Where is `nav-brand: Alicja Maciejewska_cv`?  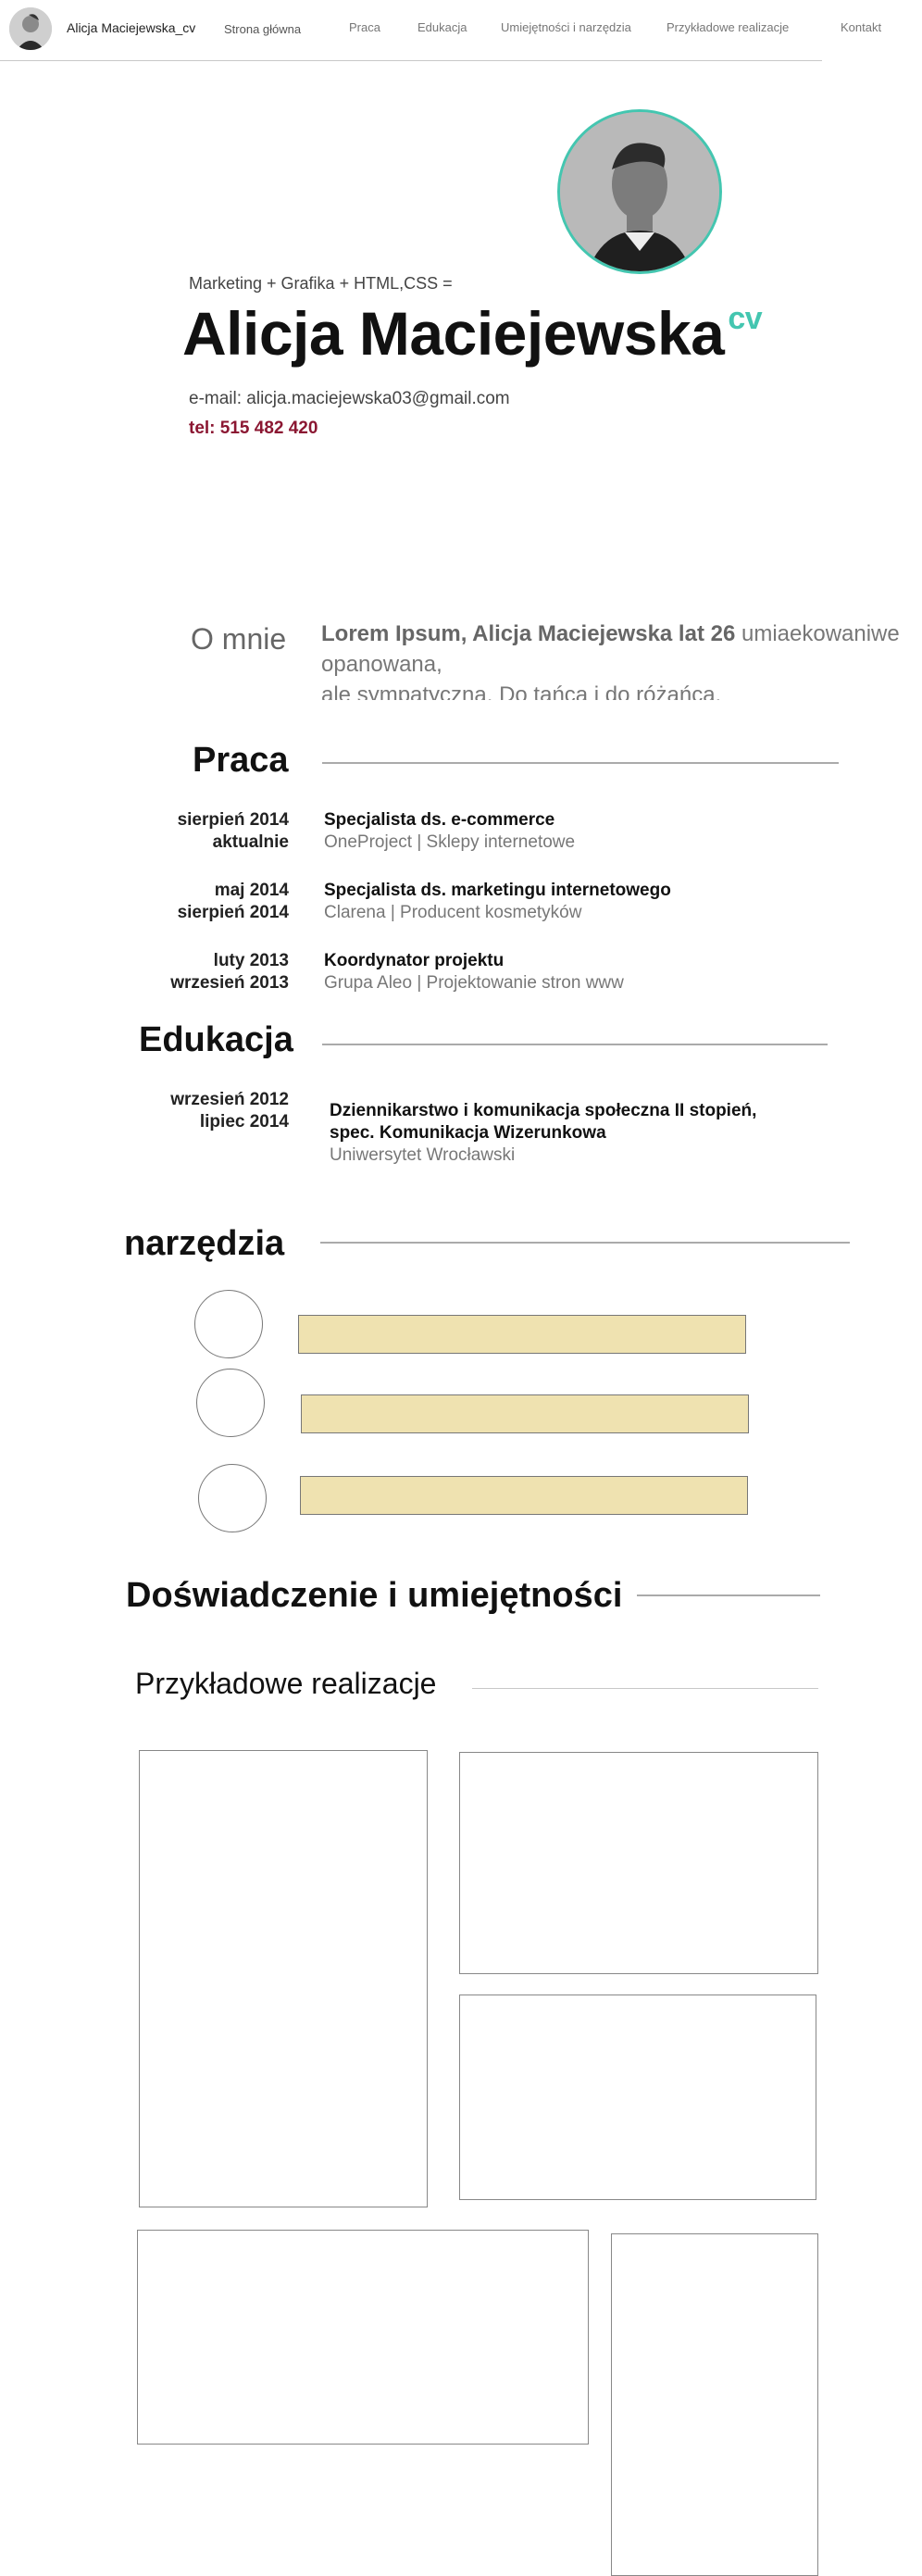 nav-brand: Alicja Maciejewska_cv is located at coordinates (131, 27).